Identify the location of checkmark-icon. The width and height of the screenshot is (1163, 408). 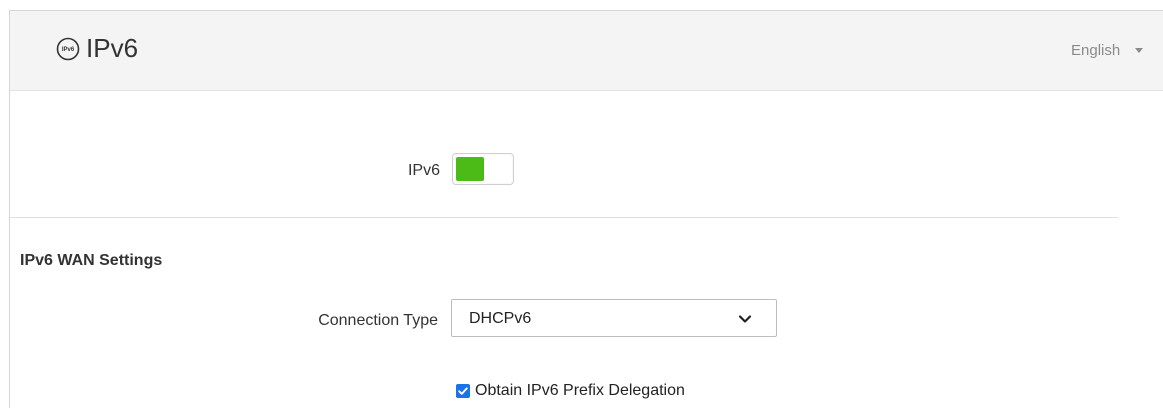
(463, 391).